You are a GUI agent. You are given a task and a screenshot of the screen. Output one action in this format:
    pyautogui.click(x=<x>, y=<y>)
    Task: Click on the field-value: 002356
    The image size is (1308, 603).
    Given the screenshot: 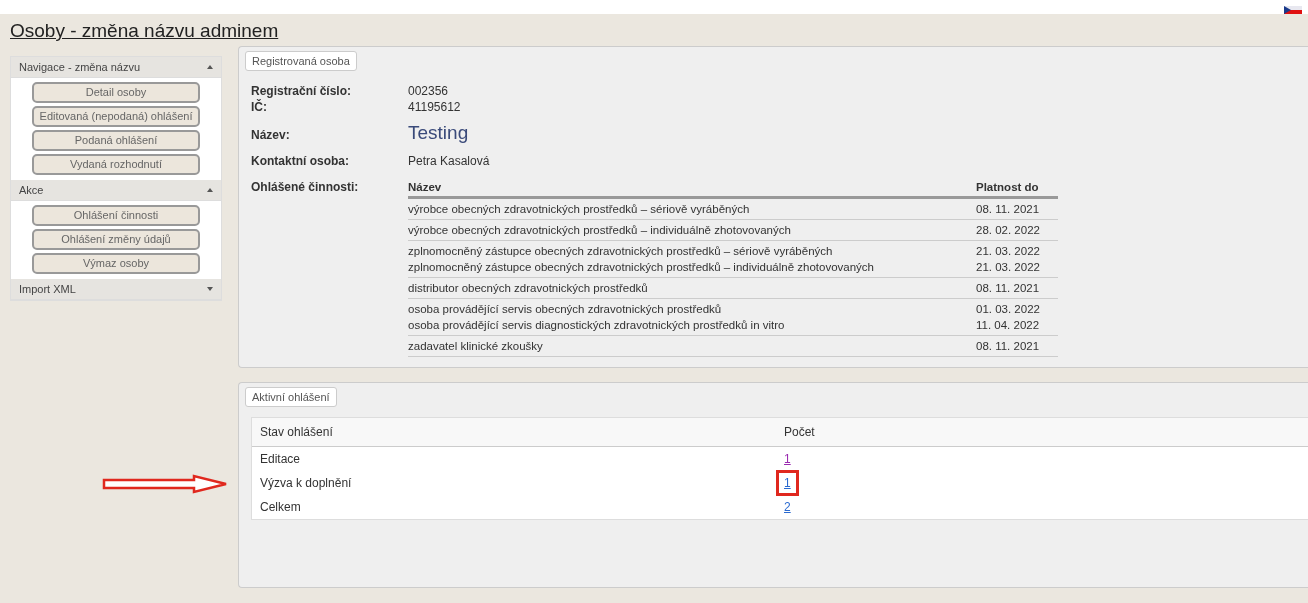 What is the action you would take?
    pyautogui.click(x=429, y=91)
    